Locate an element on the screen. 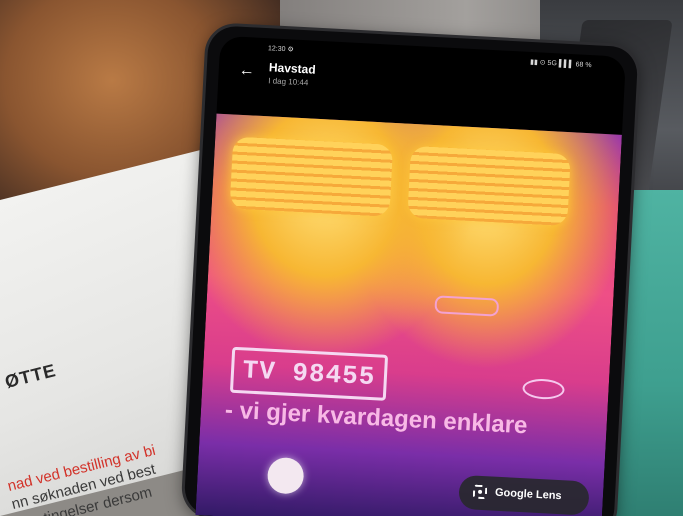 Image resolution: width=683 pixels, height=516 pixels. chat-date: I dag 10:44 is located at coordinates (288, 82).